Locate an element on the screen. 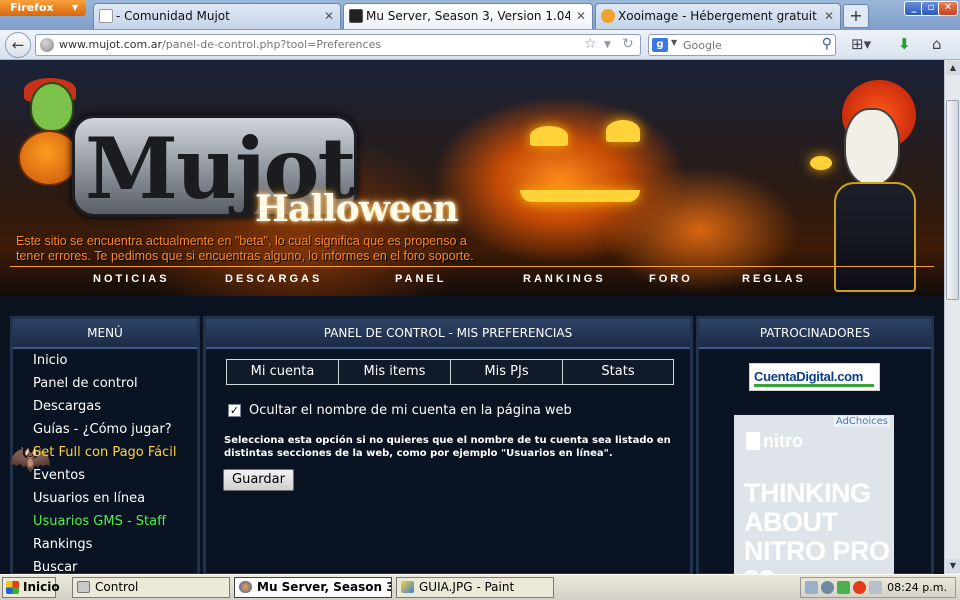 The image size is (960, 600). clock: 08:24 p.m. is located at coordinates (917, 587).